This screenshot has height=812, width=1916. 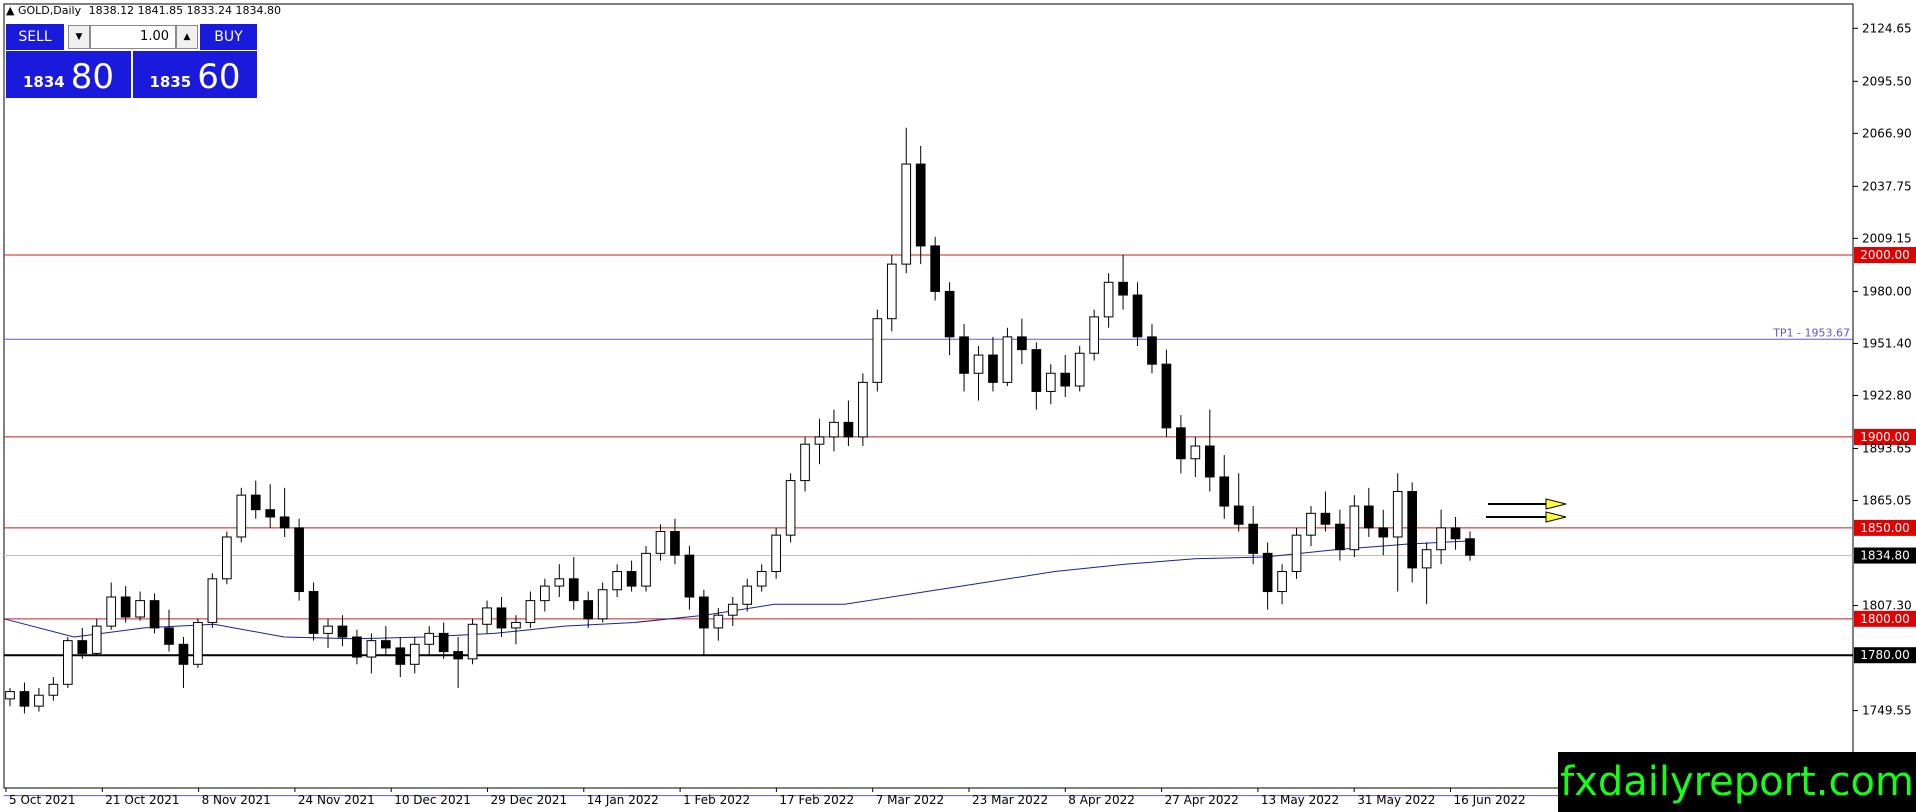 What do you see at coordinates (10, 10) in the screenshot?
I see `triangle-icon: ▲` at bounding box center [10, 10].